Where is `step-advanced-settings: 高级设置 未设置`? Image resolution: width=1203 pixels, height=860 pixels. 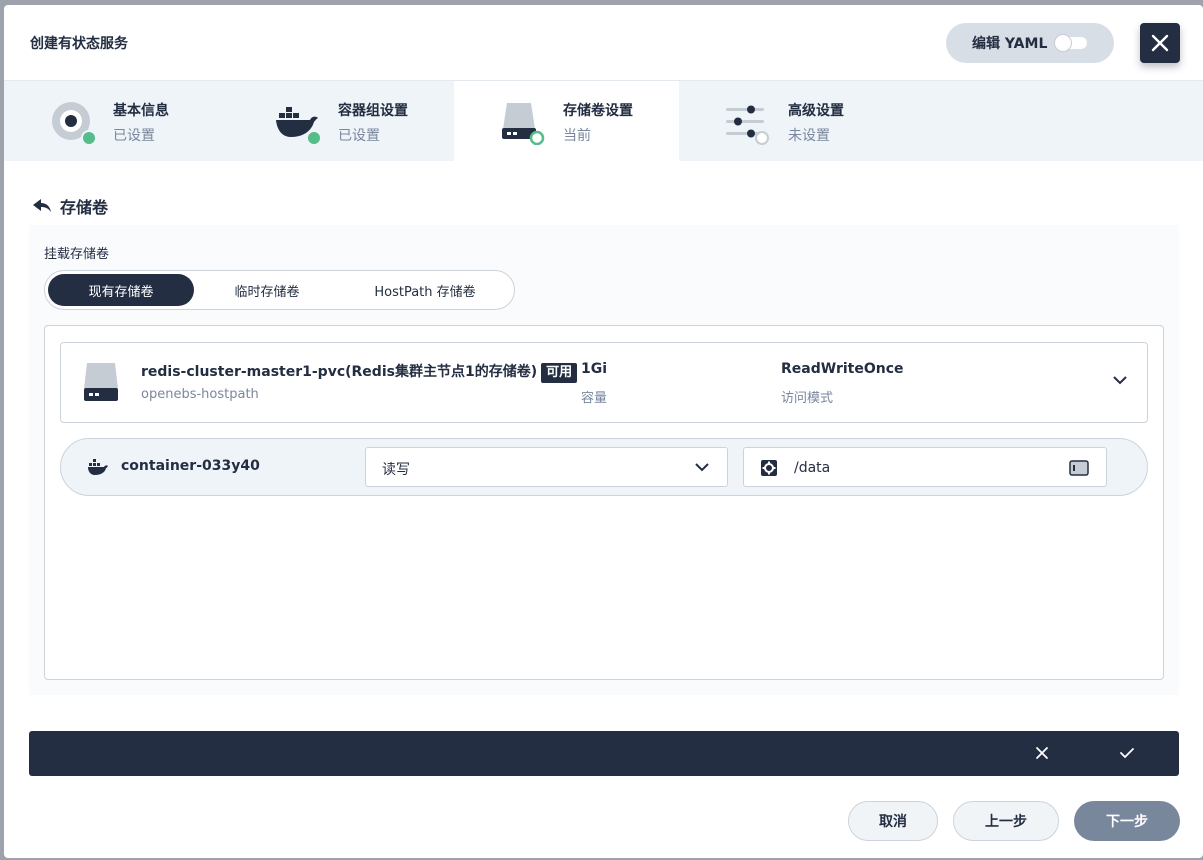
step-advanced-settings: 高级设置 未设置 is located at coordinates (791, 121).